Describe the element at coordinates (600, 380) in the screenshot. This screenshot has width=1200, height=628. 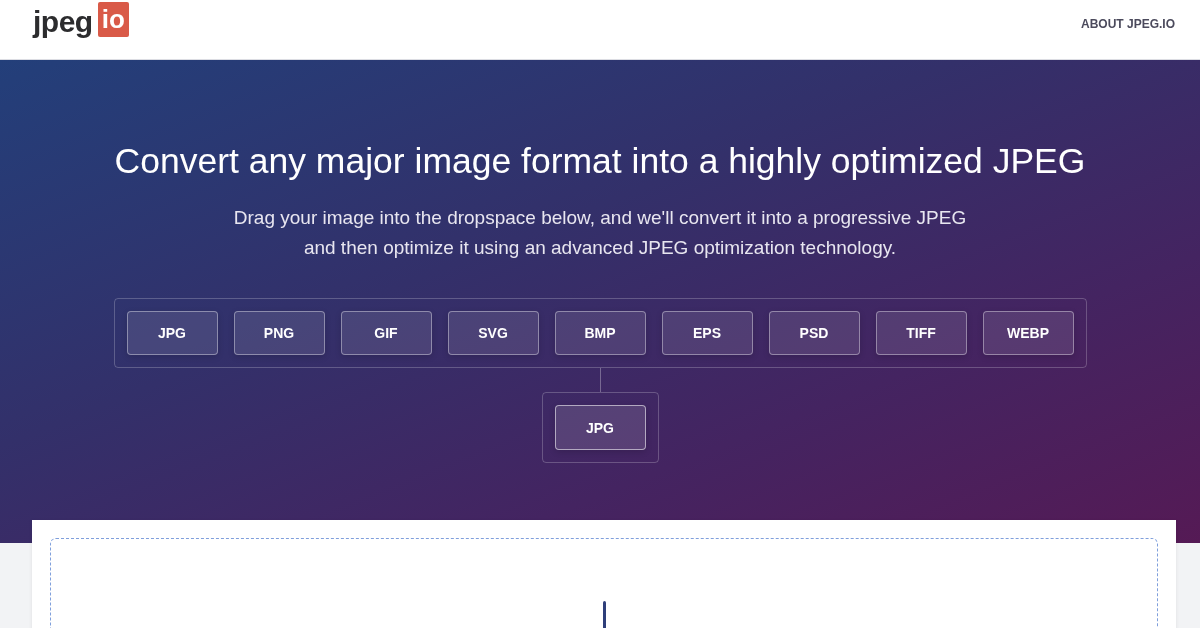
I see `connector-line` at that location.